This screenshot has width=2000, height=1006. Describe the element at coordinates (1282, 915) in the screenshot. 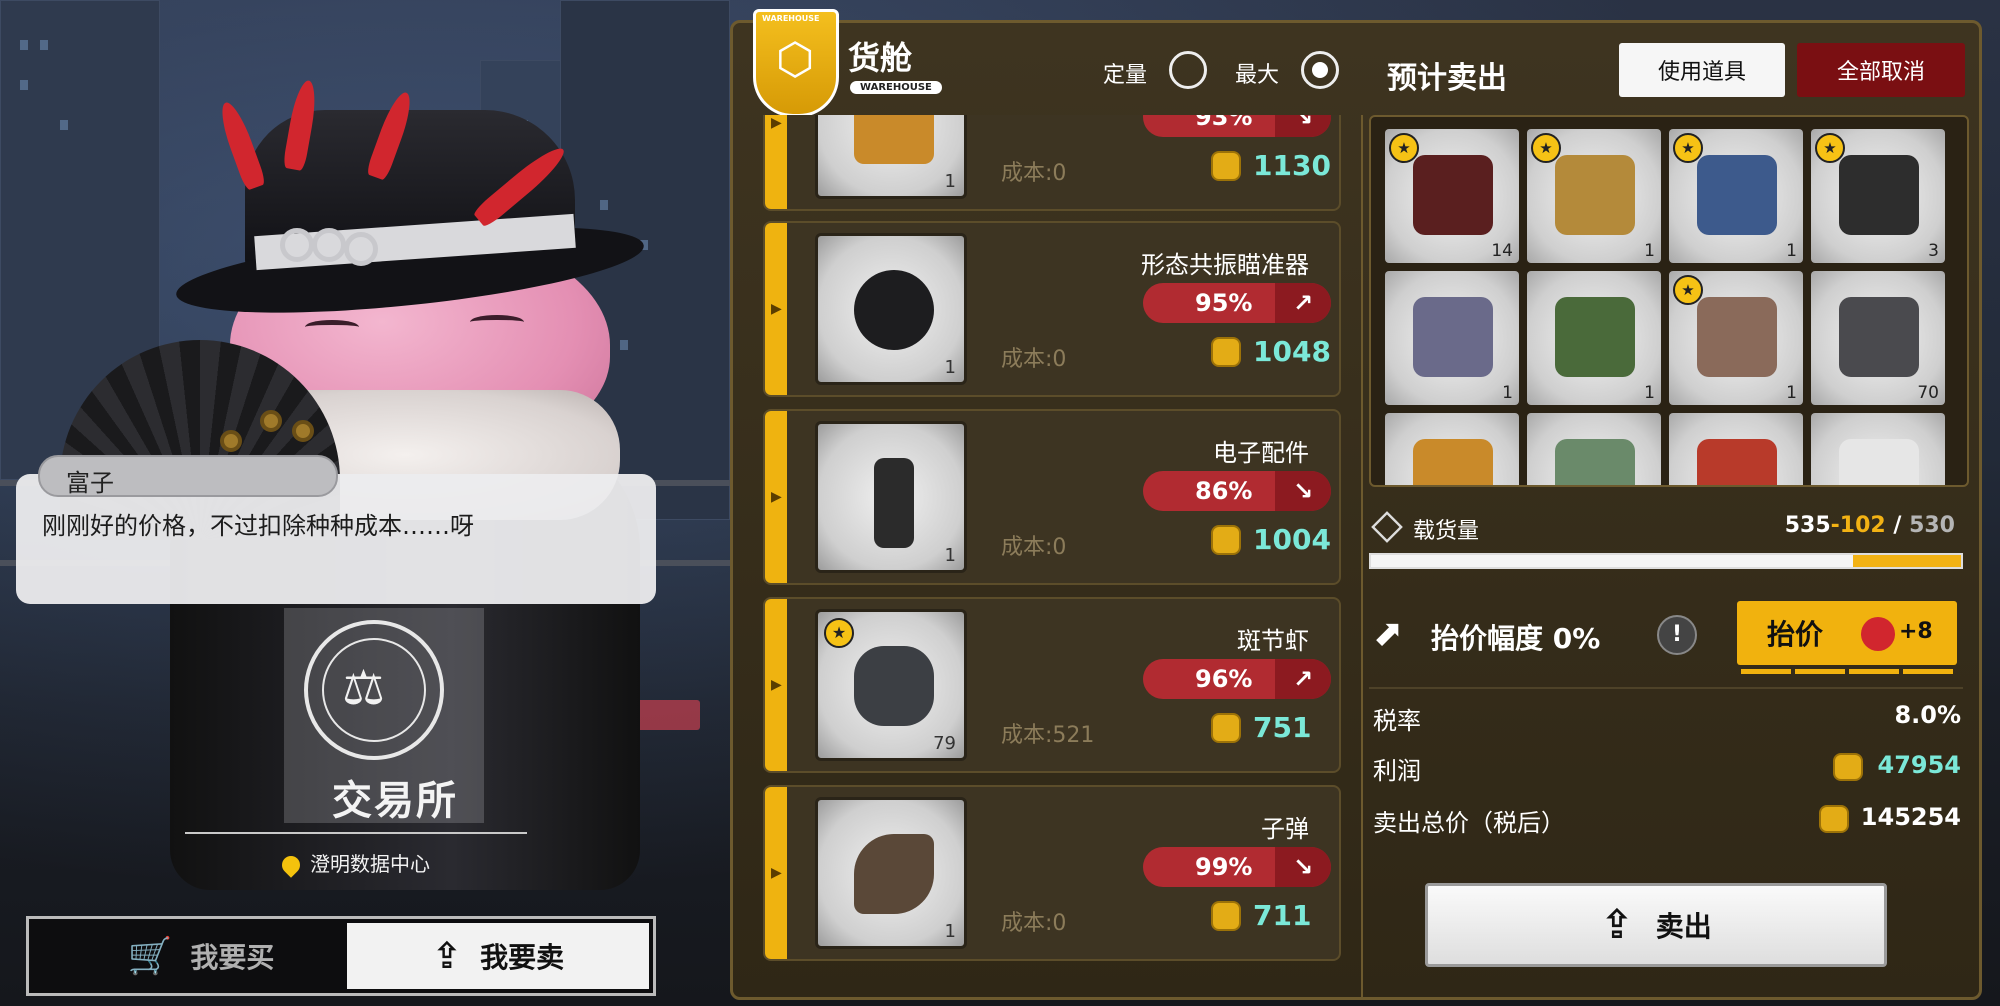

I see `item-price: 711` at that location.